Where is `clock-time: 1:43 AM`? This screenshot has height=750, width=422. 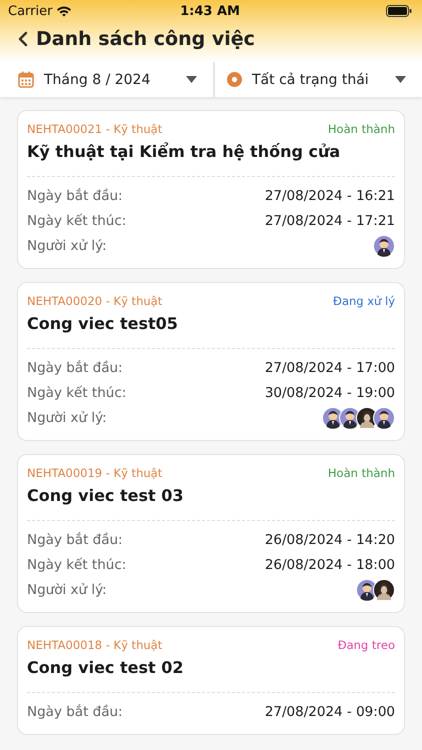
clock-time: 1:43 AM is located at coordinates (210, 11).